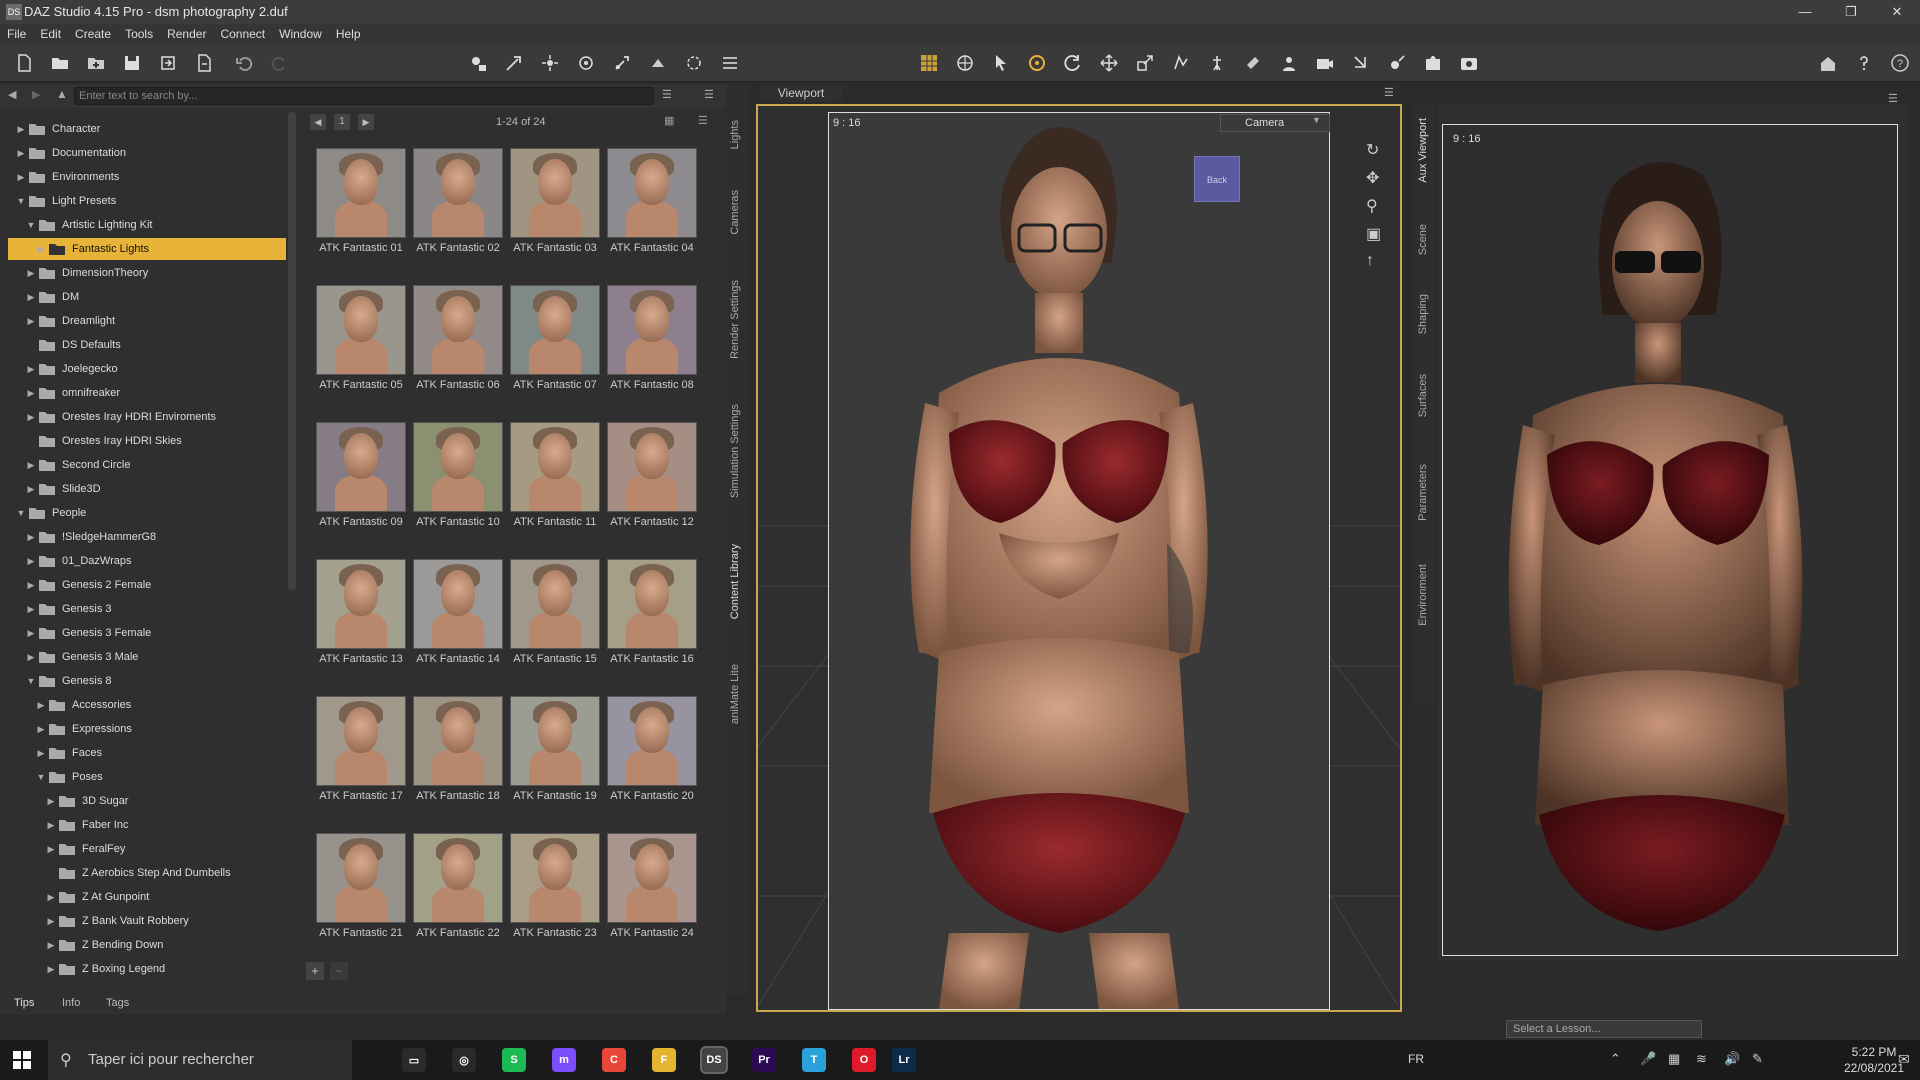 The width and height of the screenshot is (1920, 1080). I want to click on tab-tags: Tags, so click(117, 1003).